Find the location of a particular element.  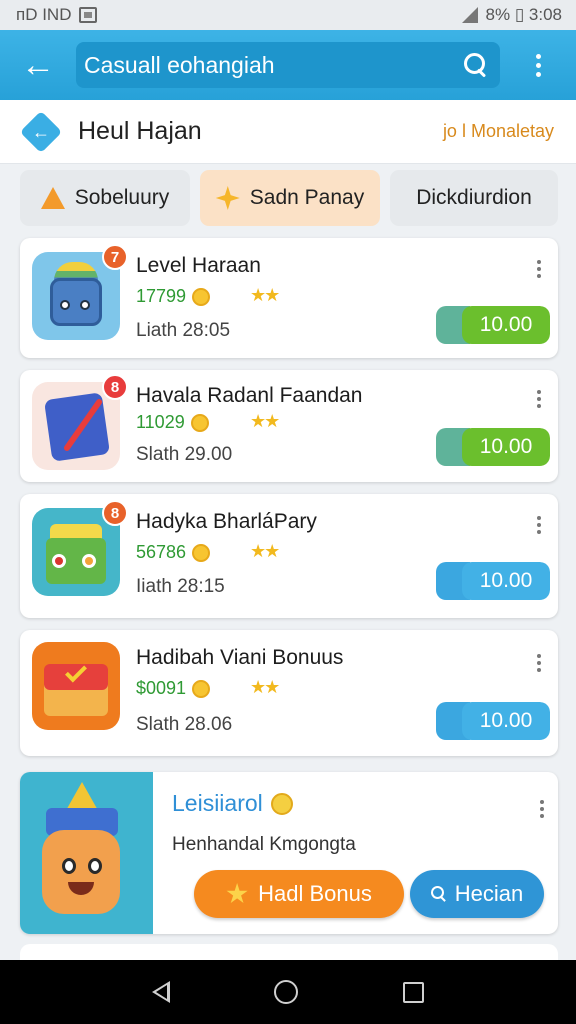

card-meta: Slath 29.00 is located at coordinates (184, 454).